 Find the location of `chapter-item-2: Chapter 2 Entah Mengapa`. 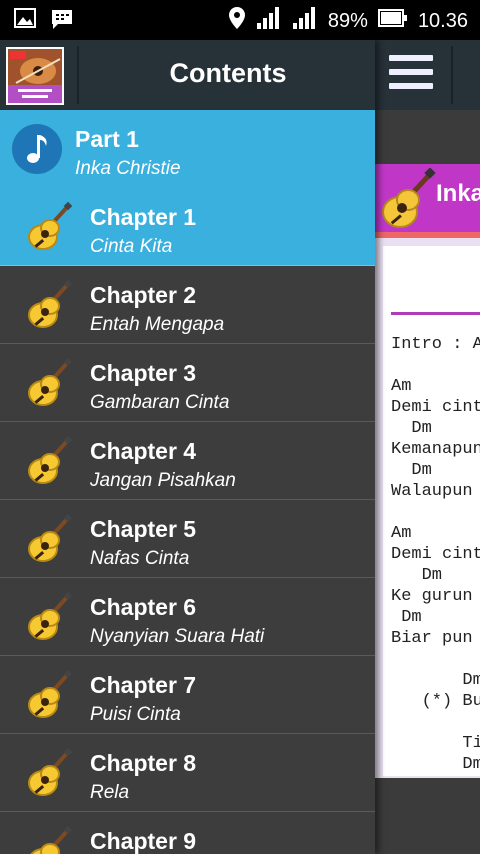

chapter-item-2: Chapter 2 Entah Mengapa is located at coordinates (187, 305).